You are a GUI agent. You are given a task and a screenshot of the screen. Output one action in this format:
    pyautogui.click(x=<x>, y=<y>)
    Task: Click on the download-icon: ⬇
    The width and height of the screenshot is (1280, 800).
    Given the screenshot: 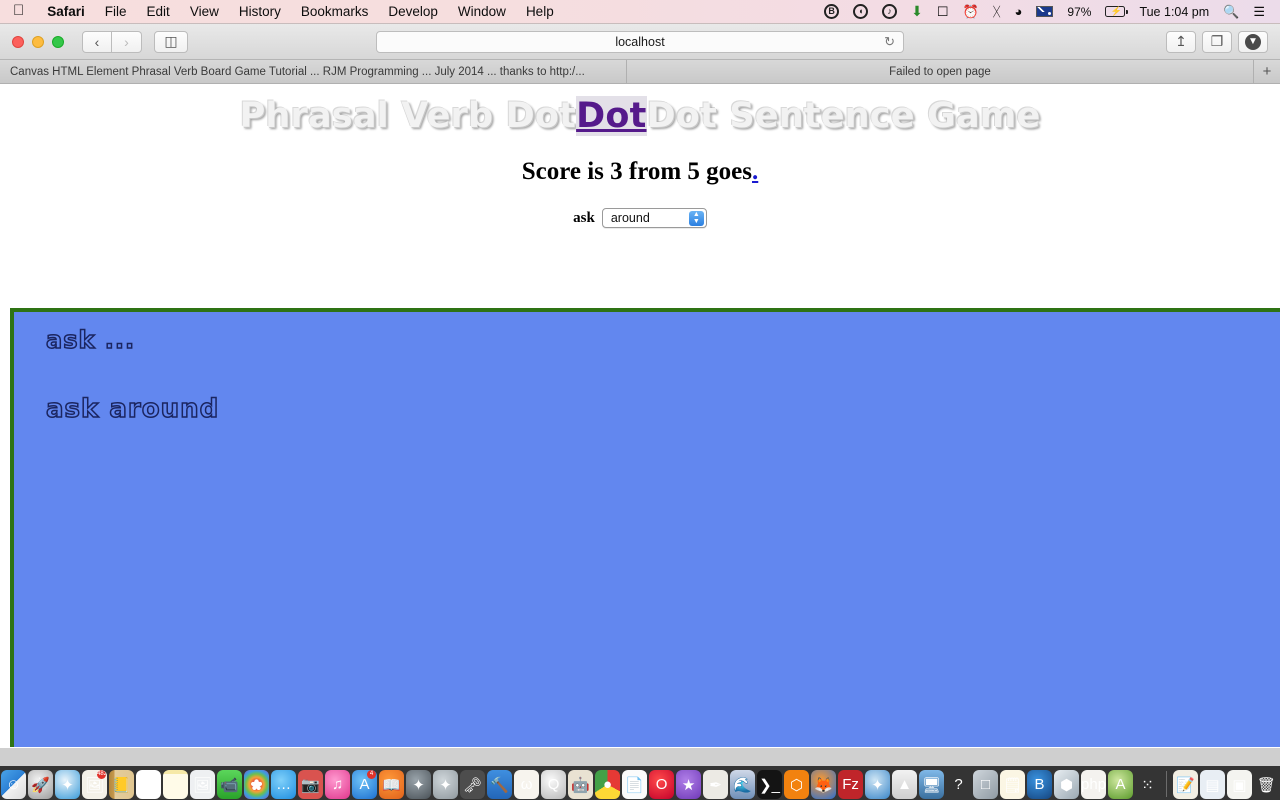 What is the action you would take?
    pyautogui.click(x=917, y=12)
    